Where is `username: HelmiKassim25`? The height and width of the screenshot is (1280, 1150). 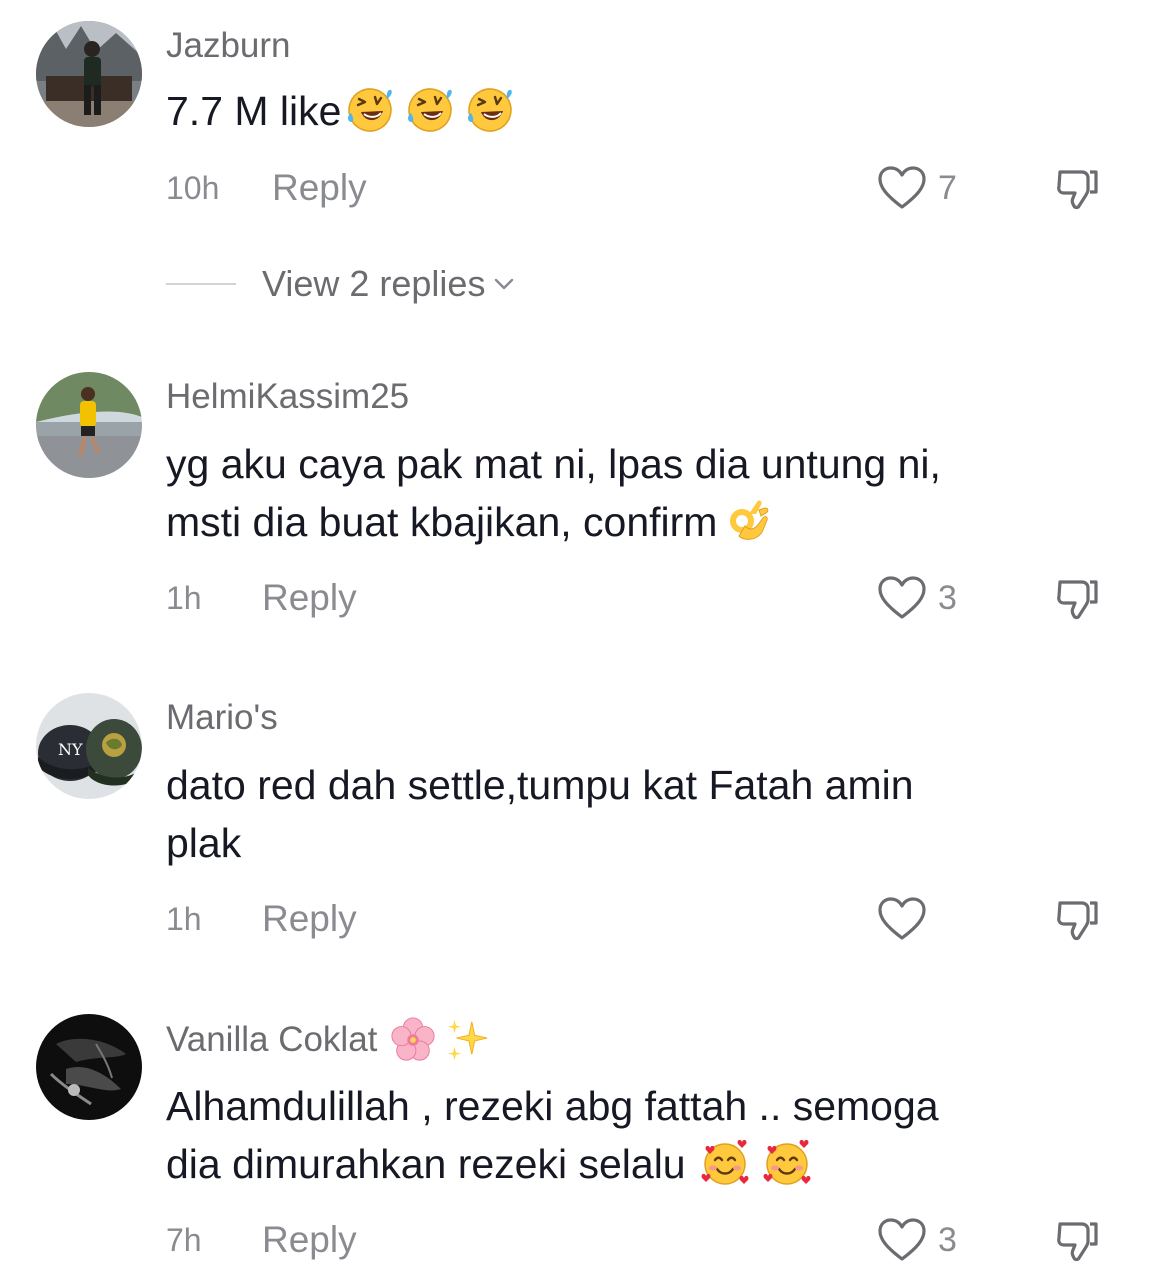 username: HelmiKassim25 is located at coordinates (287, 397).